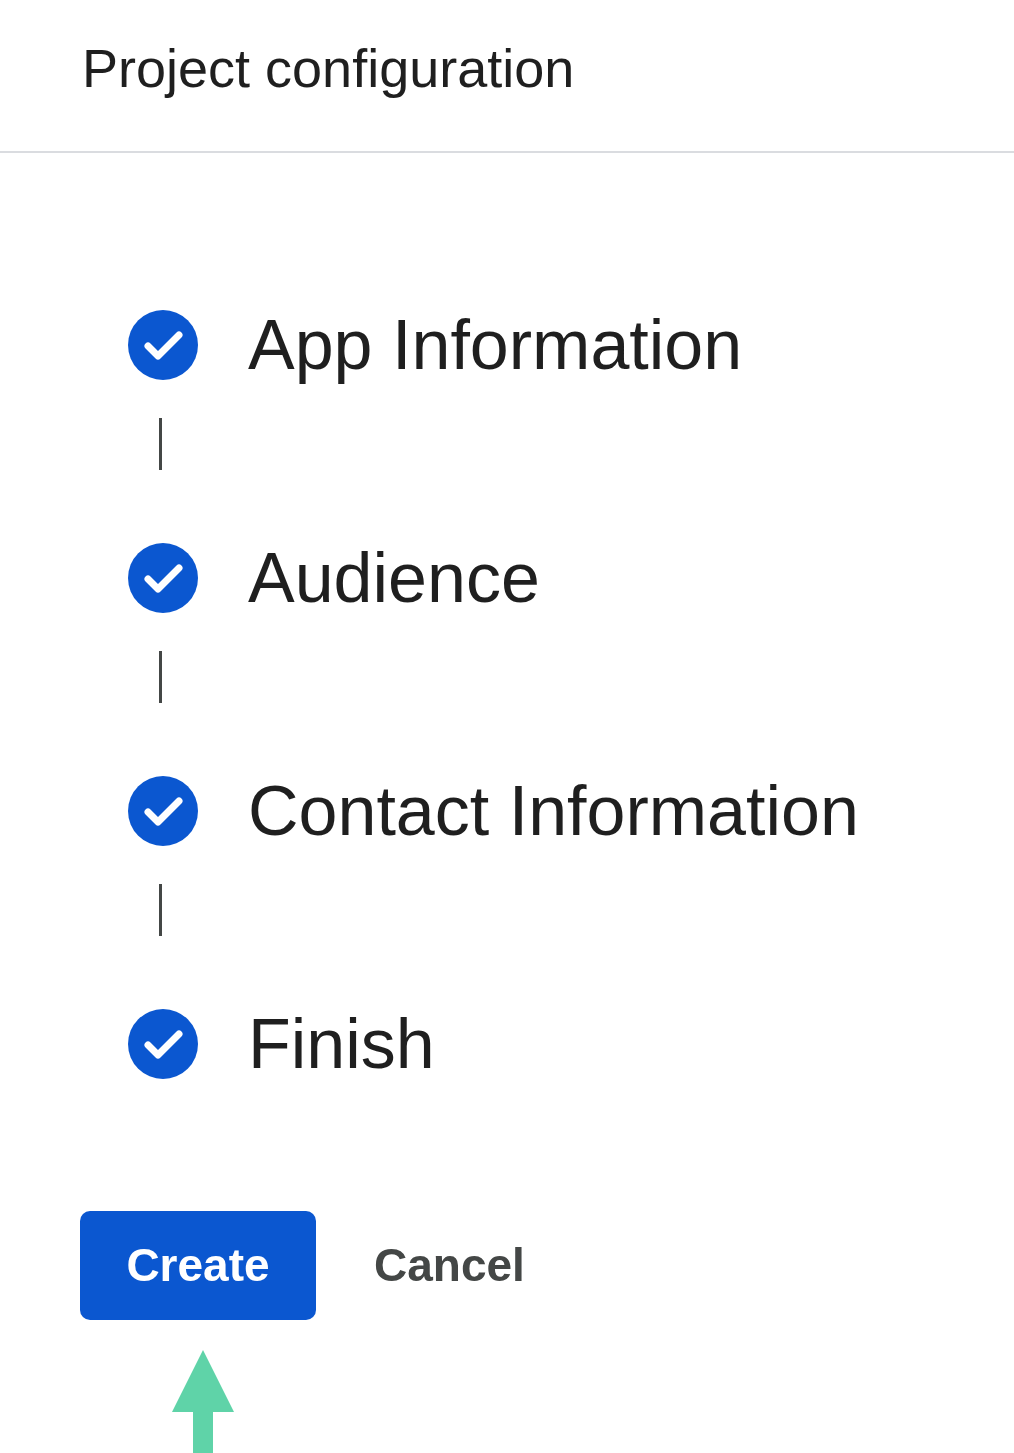  What do you see at coordinates (495, 345) in the screenshot?
I see `step-label: App Information` at bounding box center [495, 345].